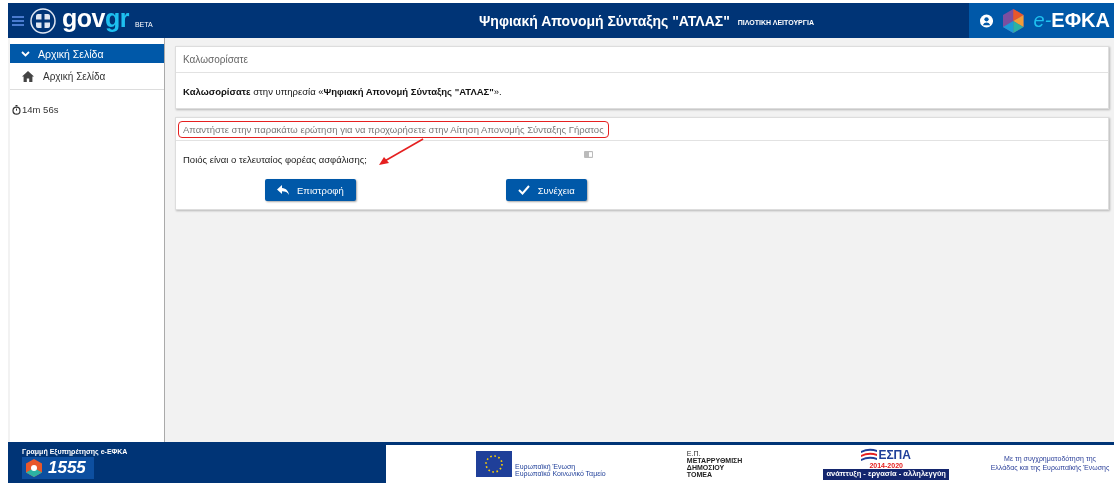 This screenshot has width=1116, height=485. I want to click on question-text: Ποιός είναι ο τελευταίος φορέας ασφάλισης;, so click(275, 159).